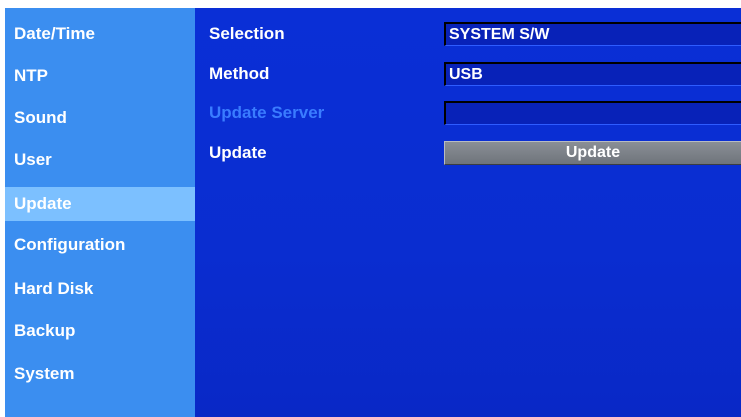 The image size is (741, 417). I want to click on method-field: USB, so click(592, 74).